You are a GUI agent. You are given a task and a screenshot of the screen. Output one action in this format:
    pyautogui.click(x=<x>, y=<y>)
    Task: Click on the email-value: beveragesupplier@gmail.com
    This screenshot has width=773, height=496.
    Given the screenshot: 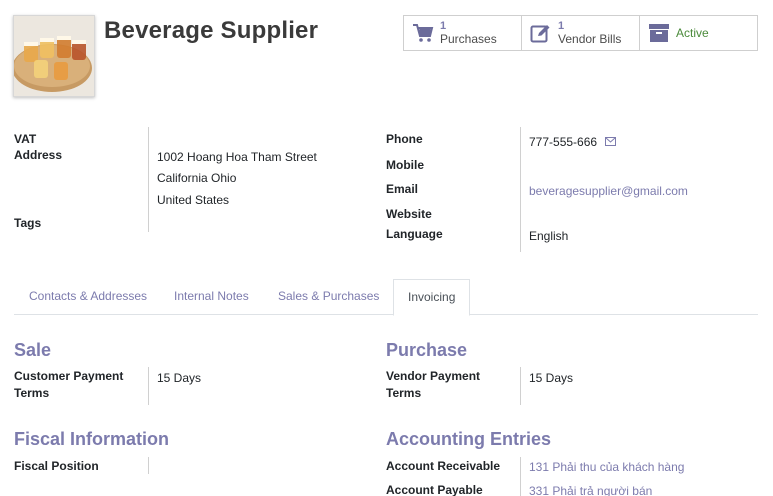 What is the action you would take?
    pyautogui.click(x=608, y=191)
    